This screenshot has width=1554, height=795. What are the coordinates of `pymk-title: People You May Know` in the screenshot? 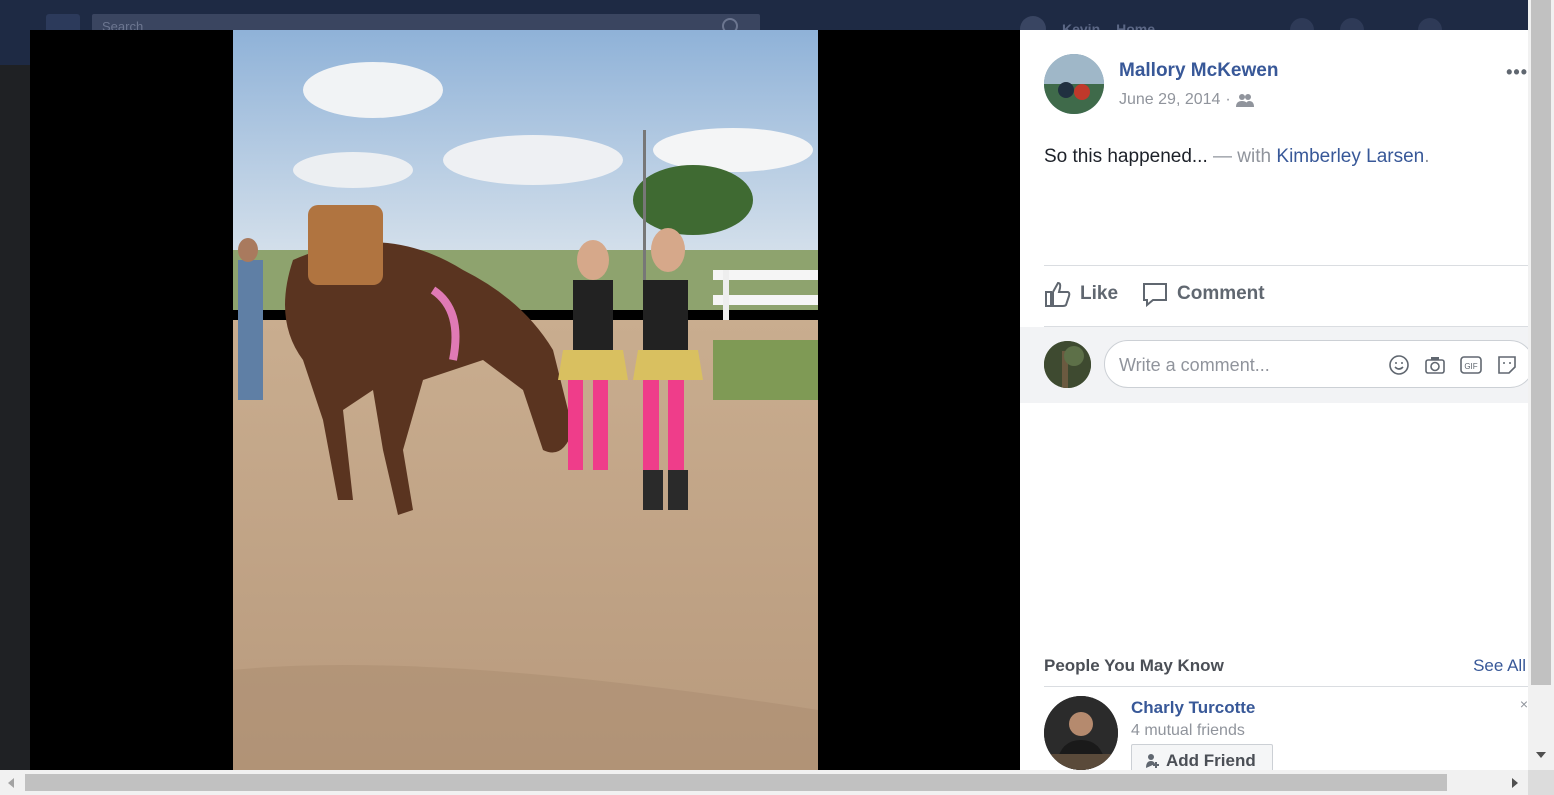 It's located at (1134, 665).